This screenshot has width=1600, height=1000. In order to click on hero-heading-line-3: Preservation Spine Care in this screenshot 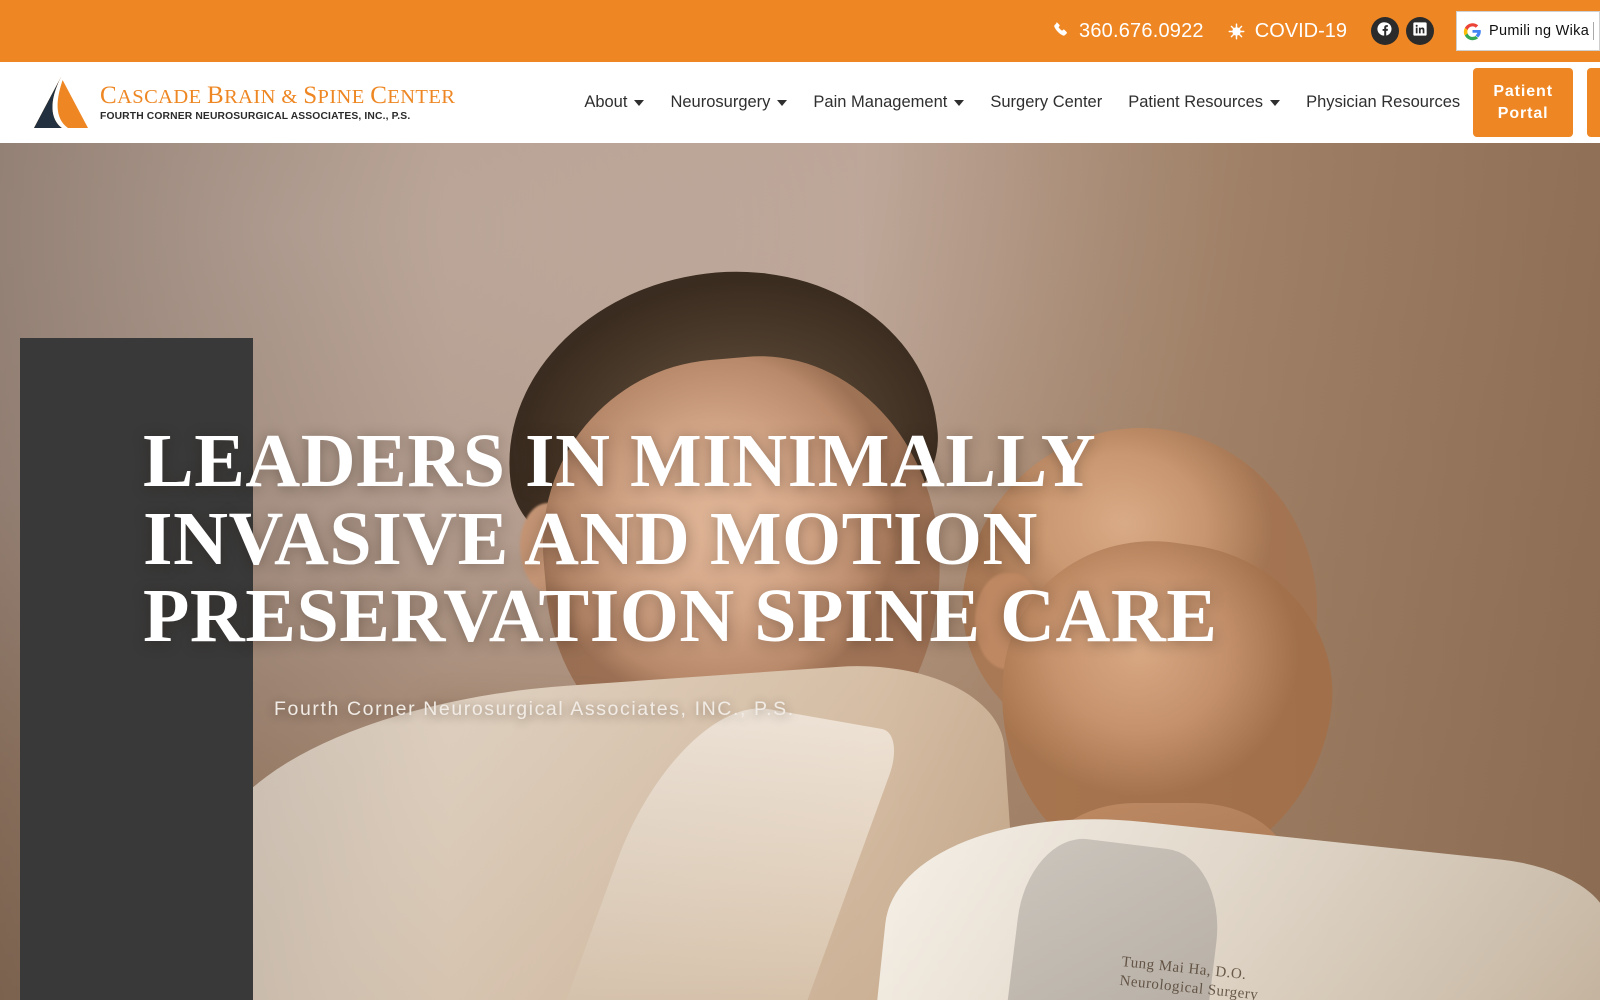, I will do `click(680, 616)`.